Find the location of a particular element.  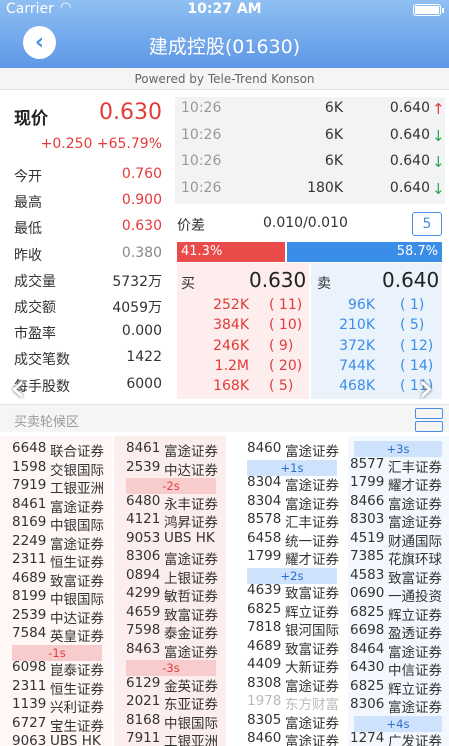

broker-queue-header: 买卖轮候区 is located at coordinates (224, 418).